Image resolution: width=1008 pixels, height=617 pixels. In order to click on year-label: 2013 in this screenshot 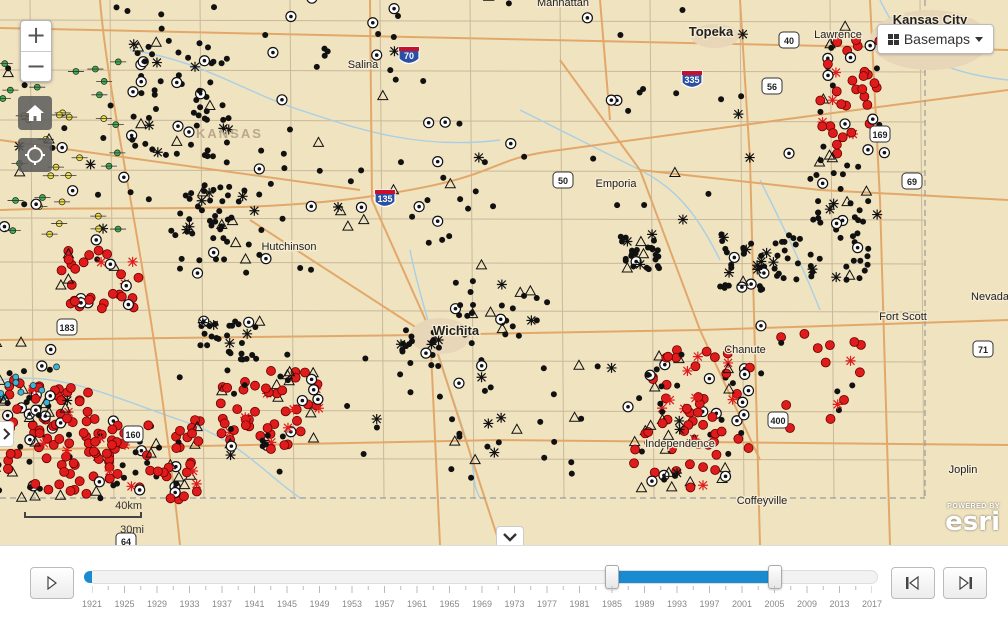, I will do `click(839, 604)`.